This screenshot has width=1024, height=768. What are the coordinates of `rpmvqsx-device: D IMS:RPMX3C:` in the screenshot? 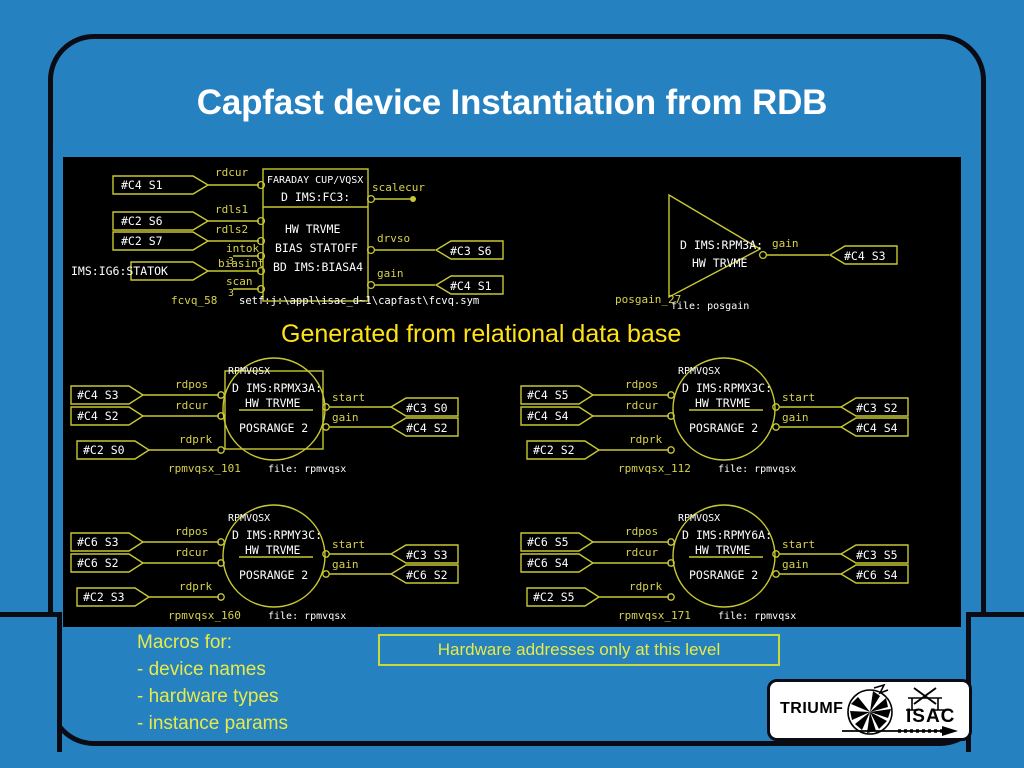 It's located at (727, 388).